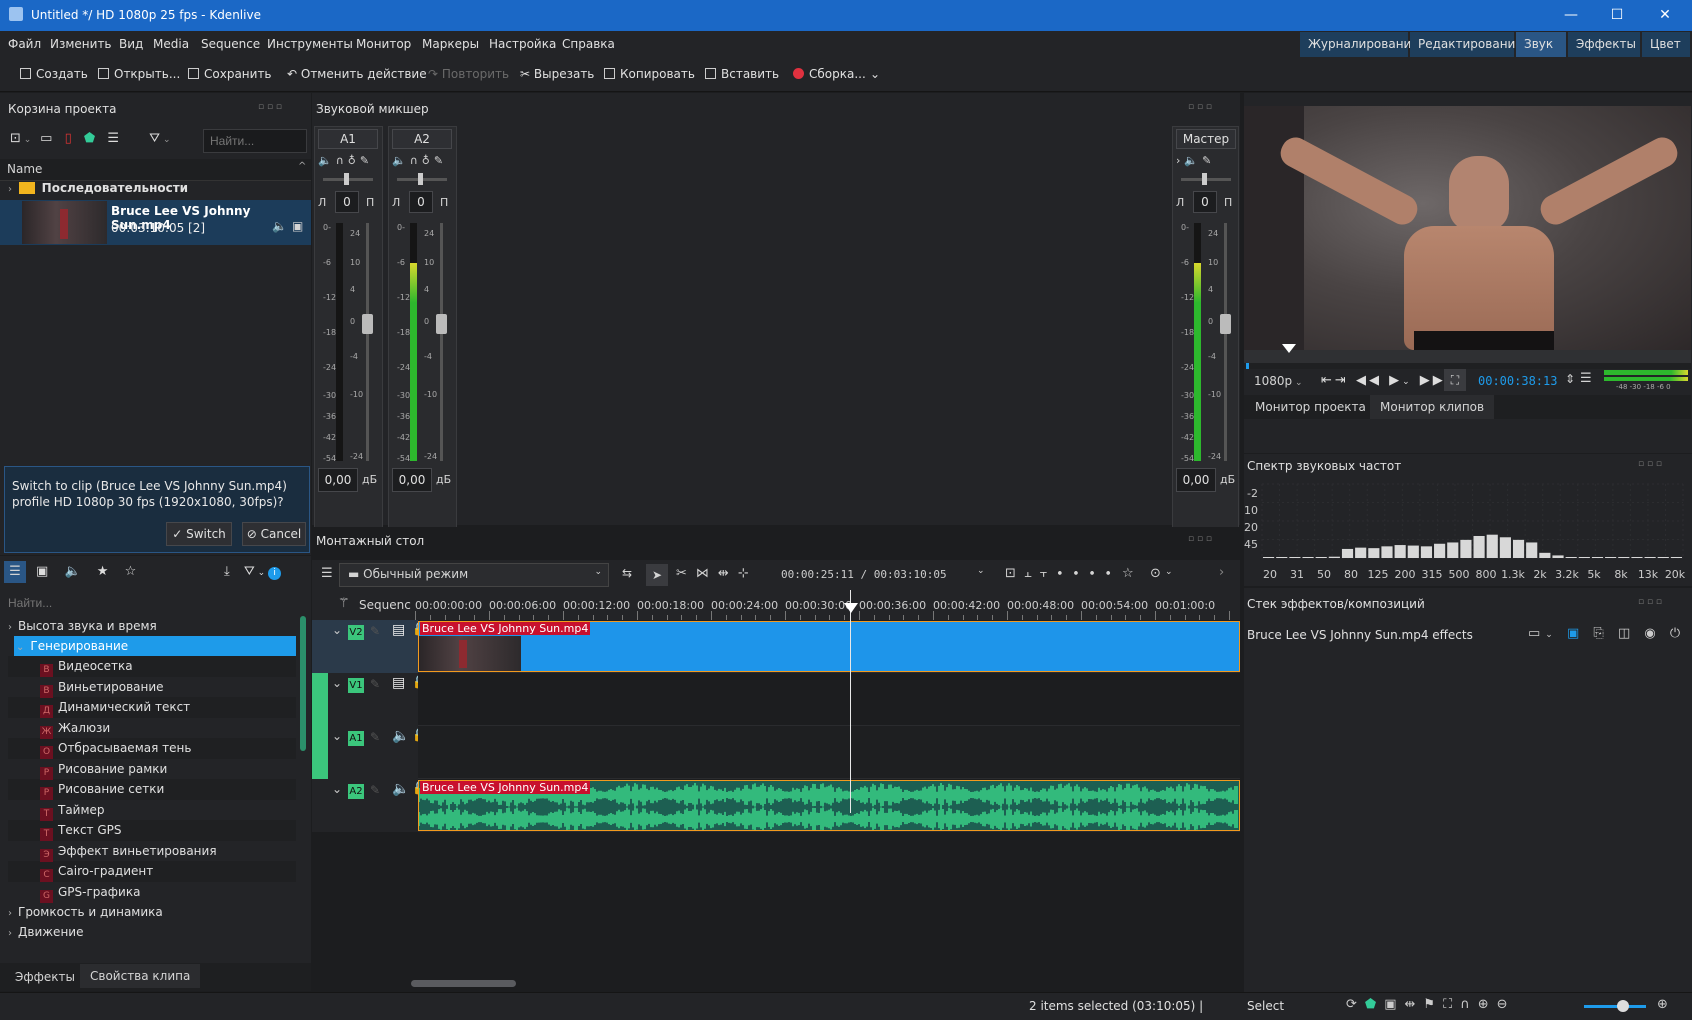  I want to click on tag-icon: ⬟, so click(89, 138).